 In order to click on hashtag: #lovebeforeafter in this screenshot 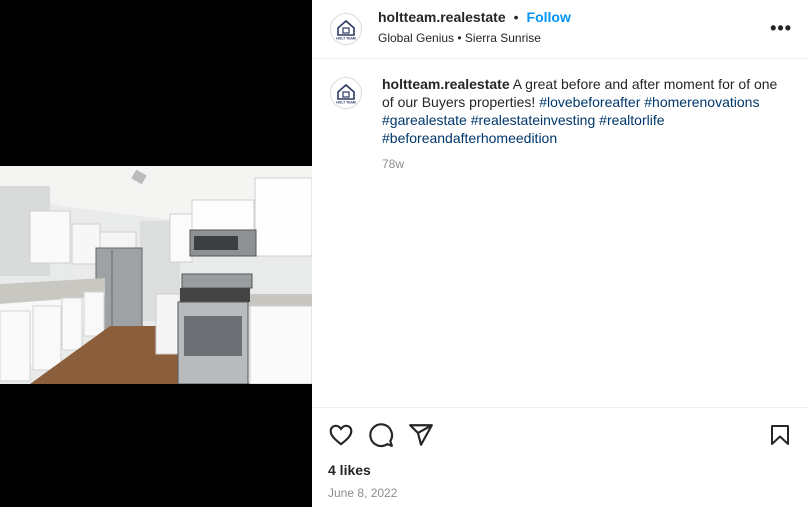, I will do `click(589, 102)`.